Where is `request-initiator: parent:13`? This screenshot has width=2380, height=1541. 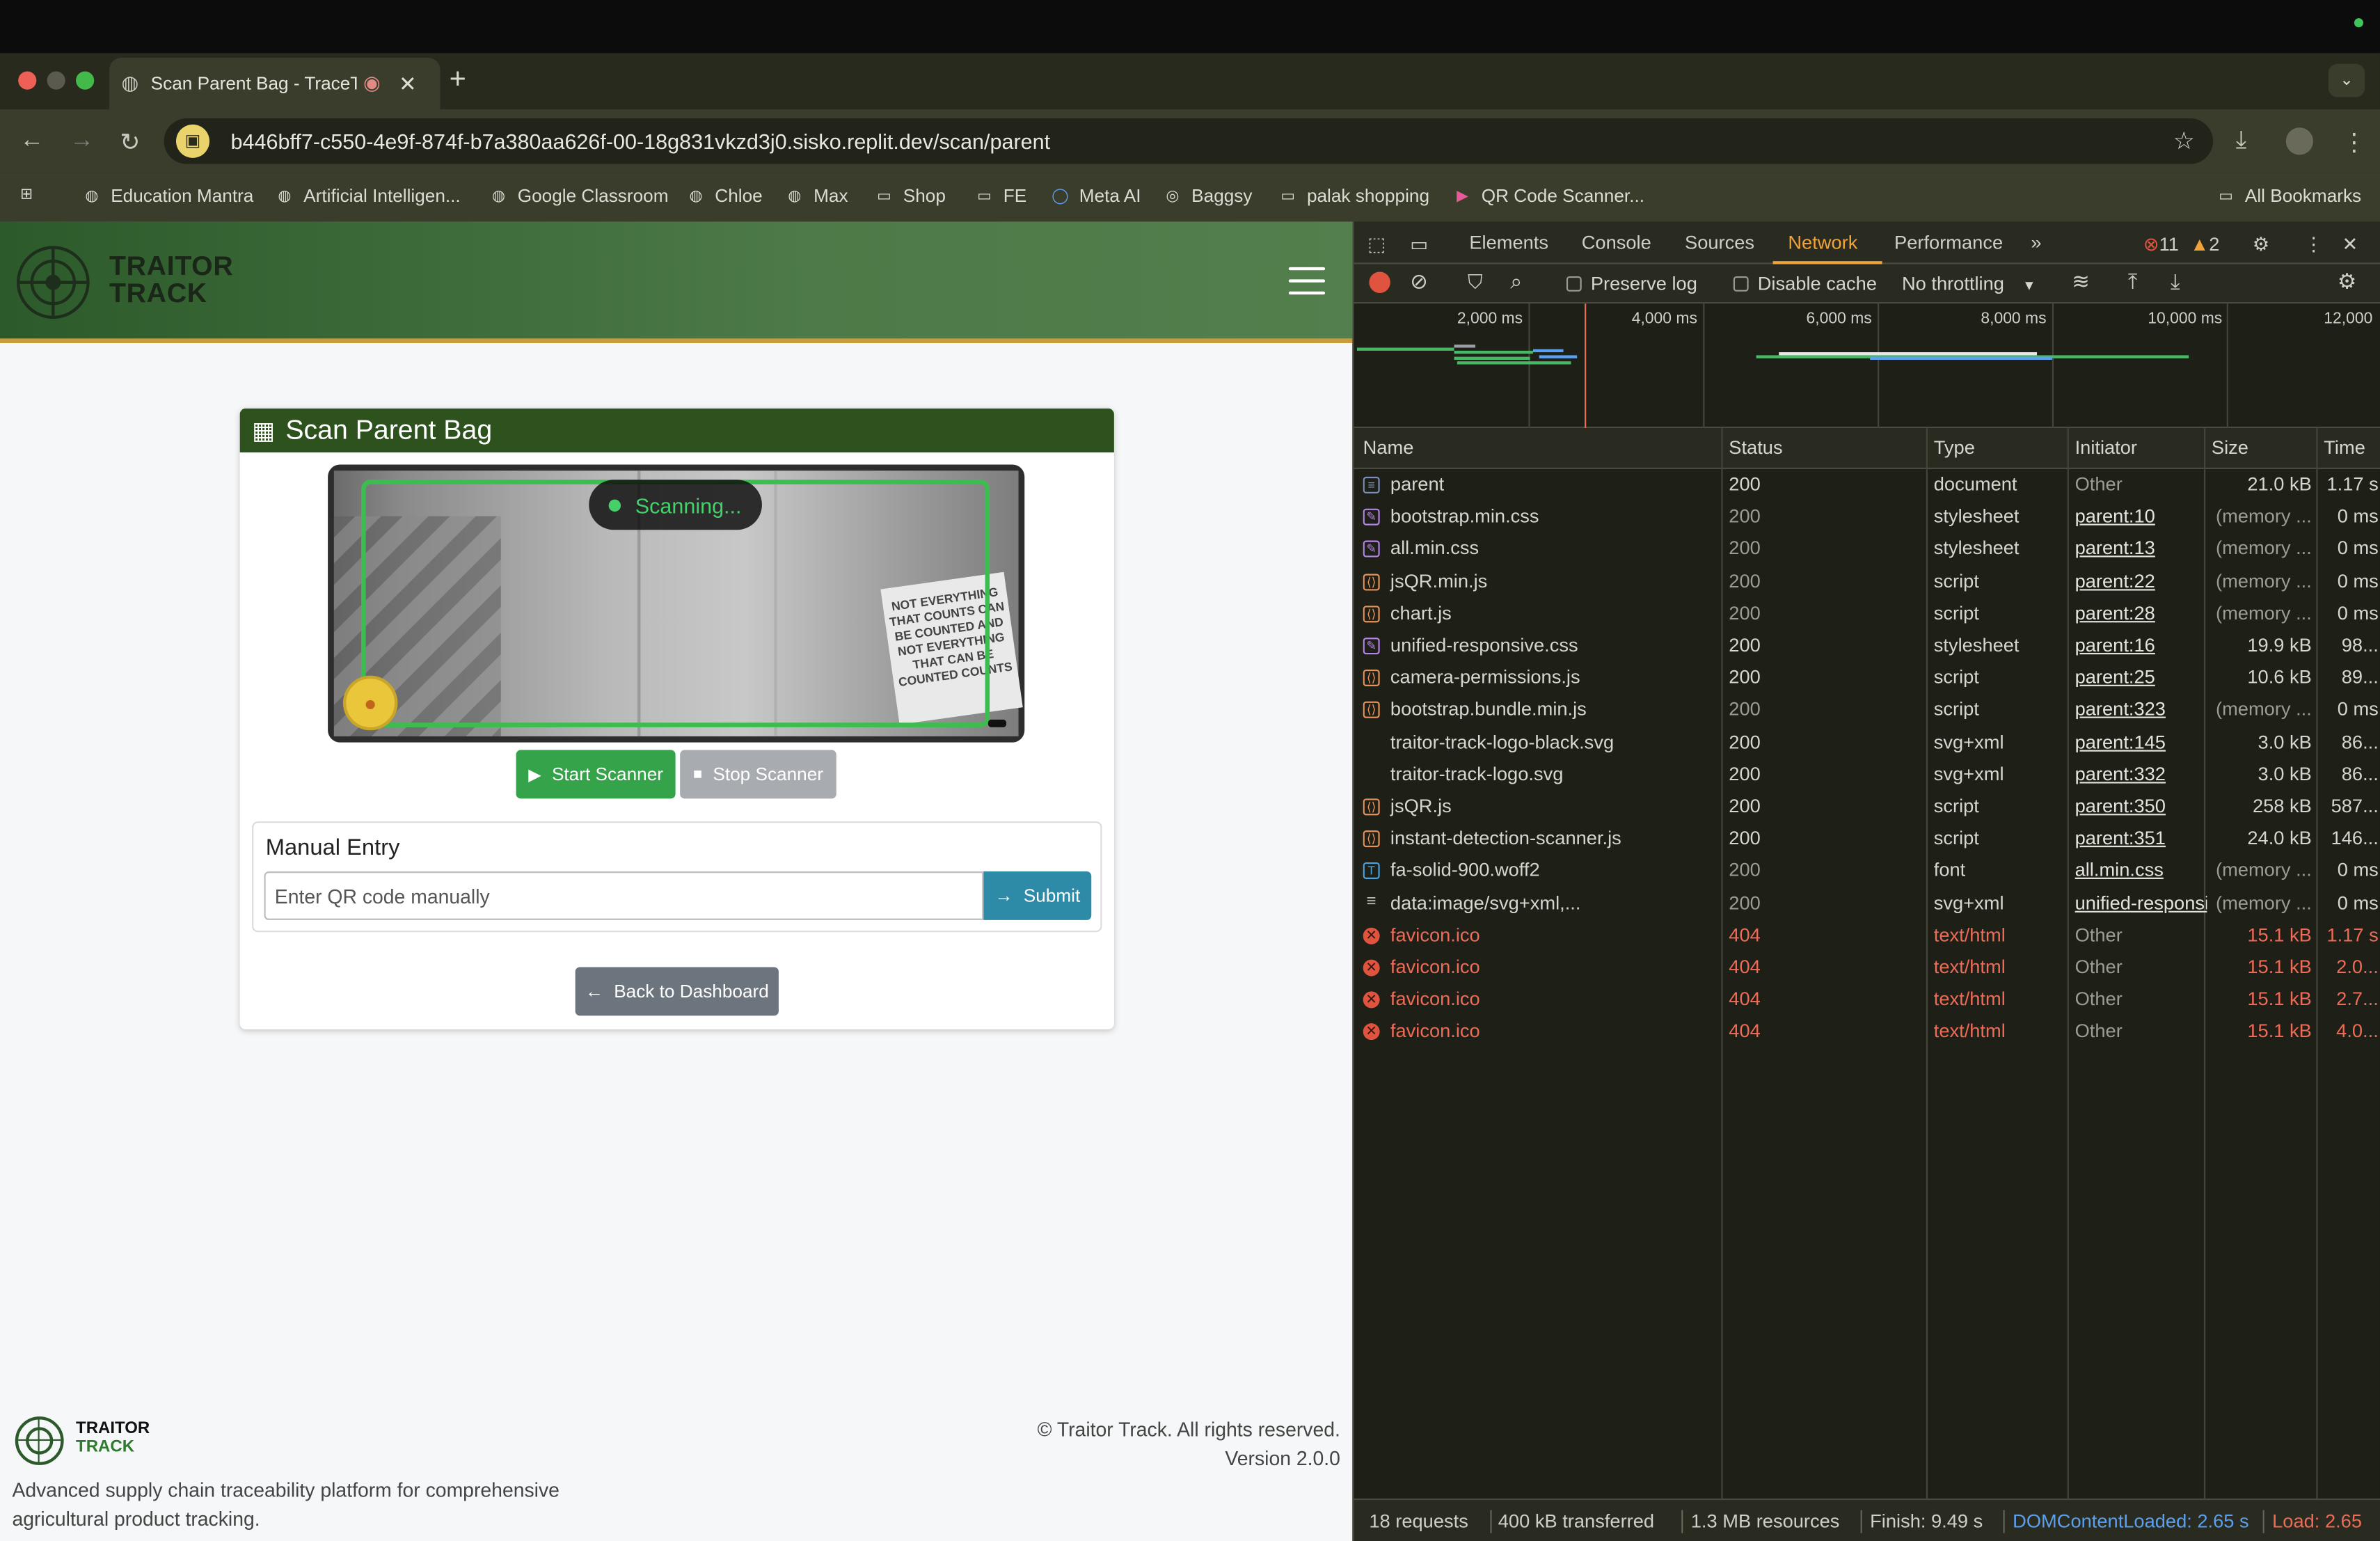
request-initiator: parent:13 is located at coordinates (2115, 549).